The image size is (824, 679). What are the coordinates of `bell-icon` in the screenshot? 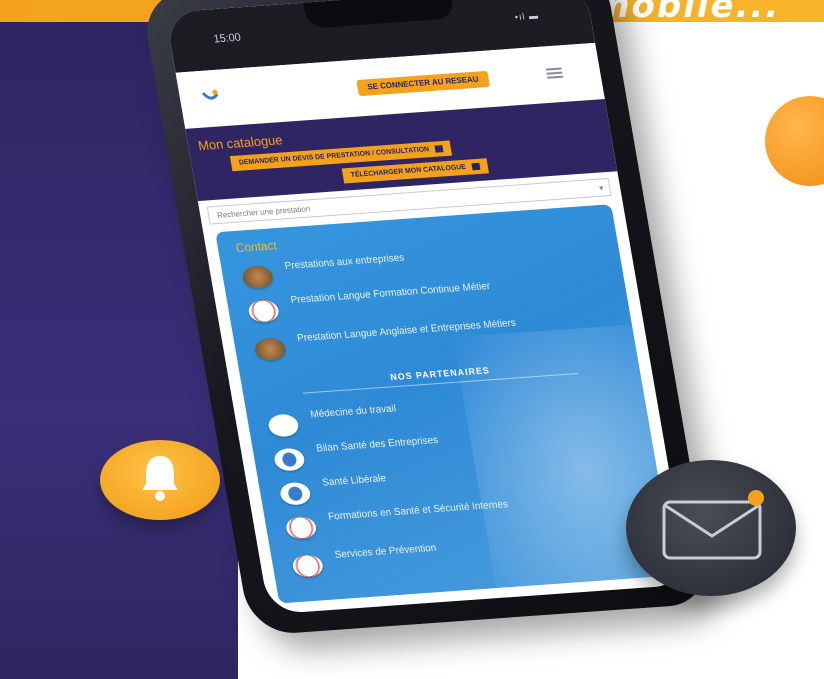 It's located at (160, 478).